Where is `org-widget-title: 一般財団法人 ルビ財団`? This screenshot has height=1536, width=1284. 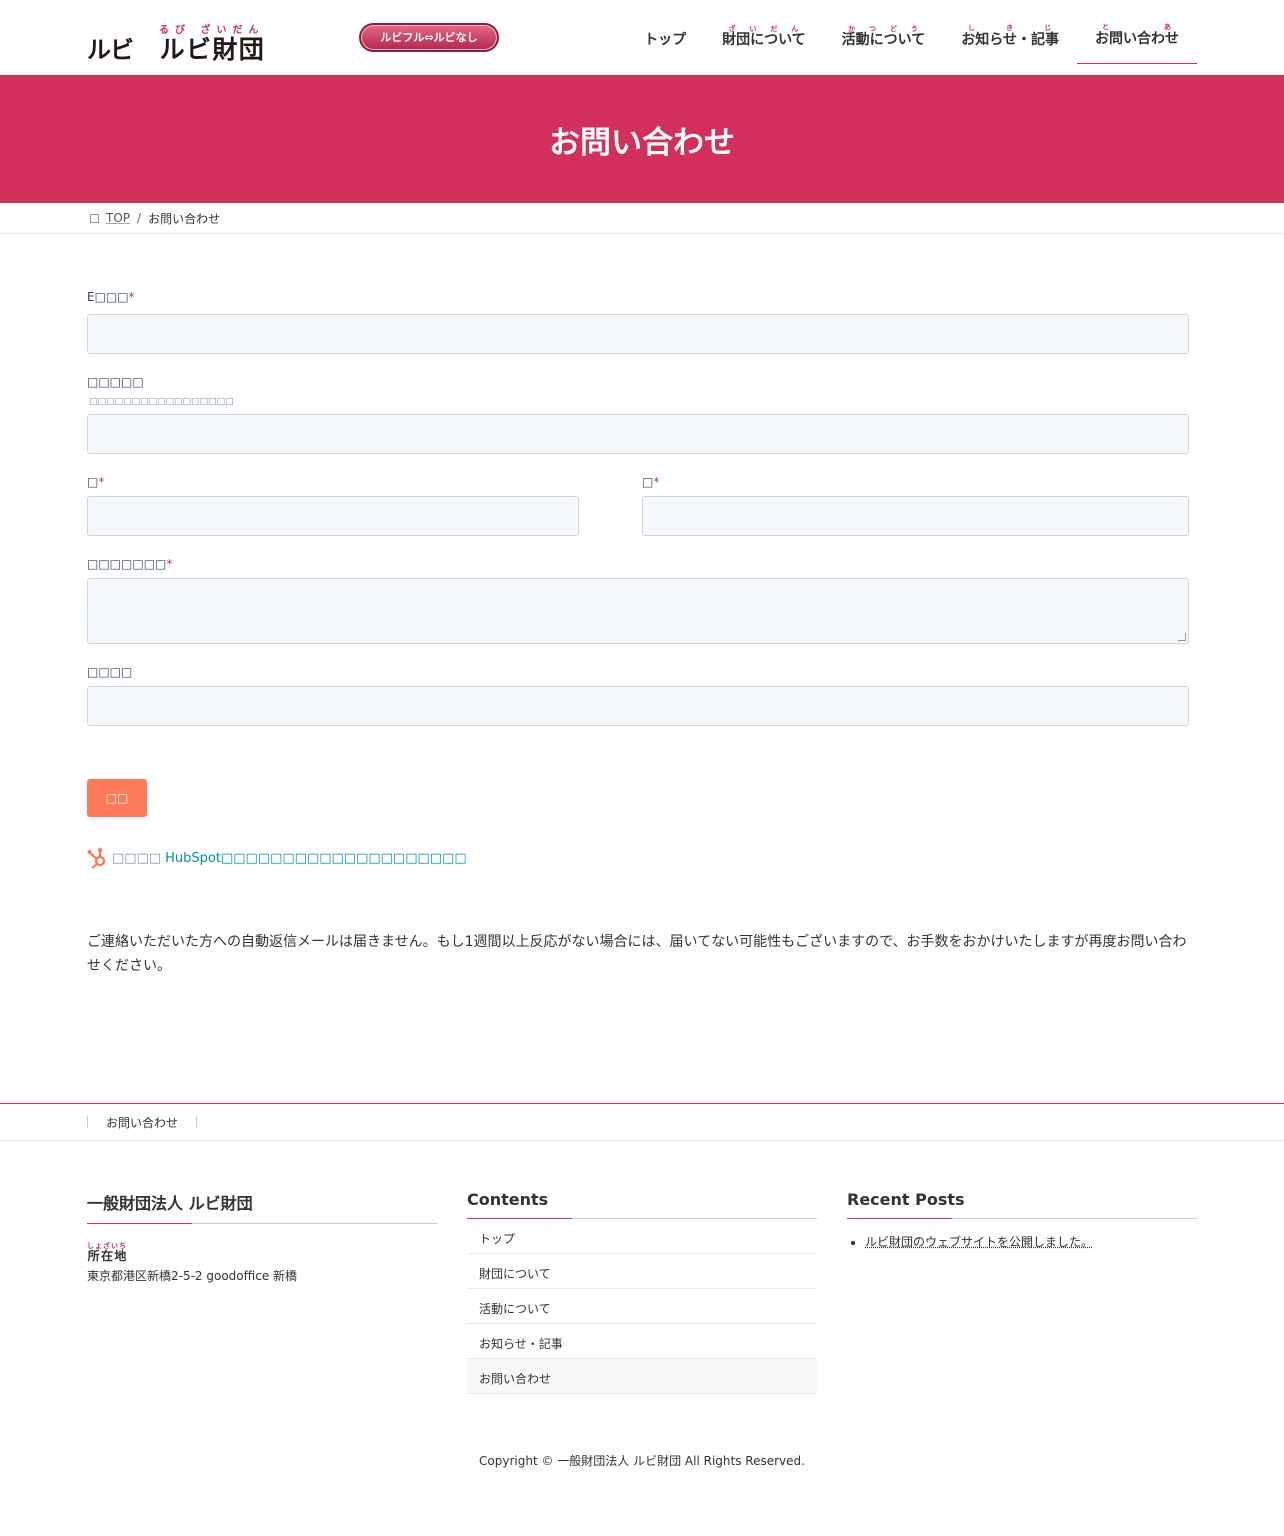
org-widget-title: 一般財団法人 ルビ財団 is located at coordinates (262, 1207).